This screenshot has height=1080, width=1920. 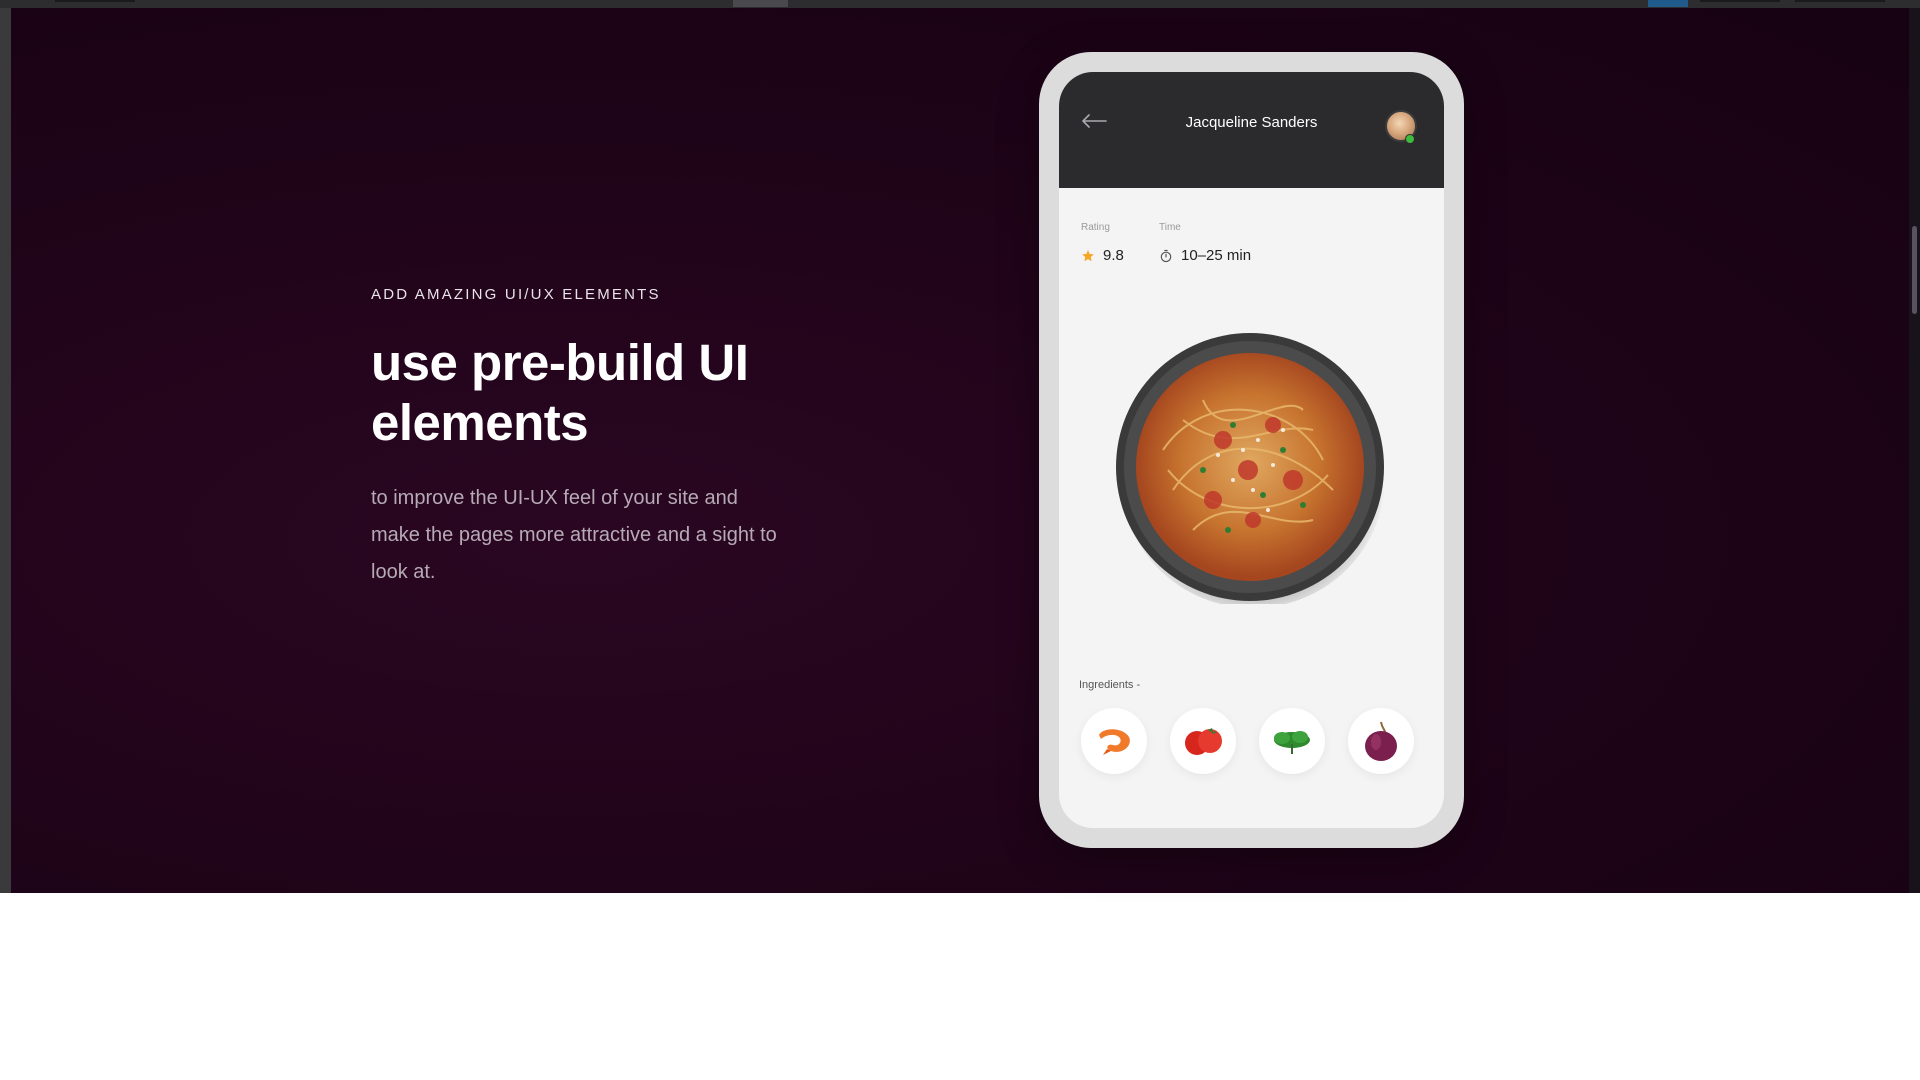 I want to click on ingredients-label: Ingredients -, so click(x=1110, y=685).